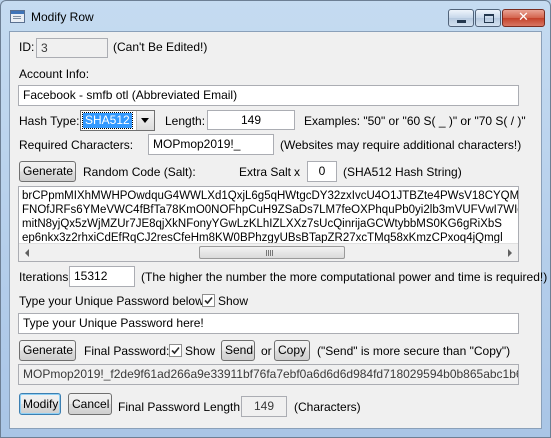 This screenshot has height=438, width=551. I want to click on maximize-icon, so click(489, 18).